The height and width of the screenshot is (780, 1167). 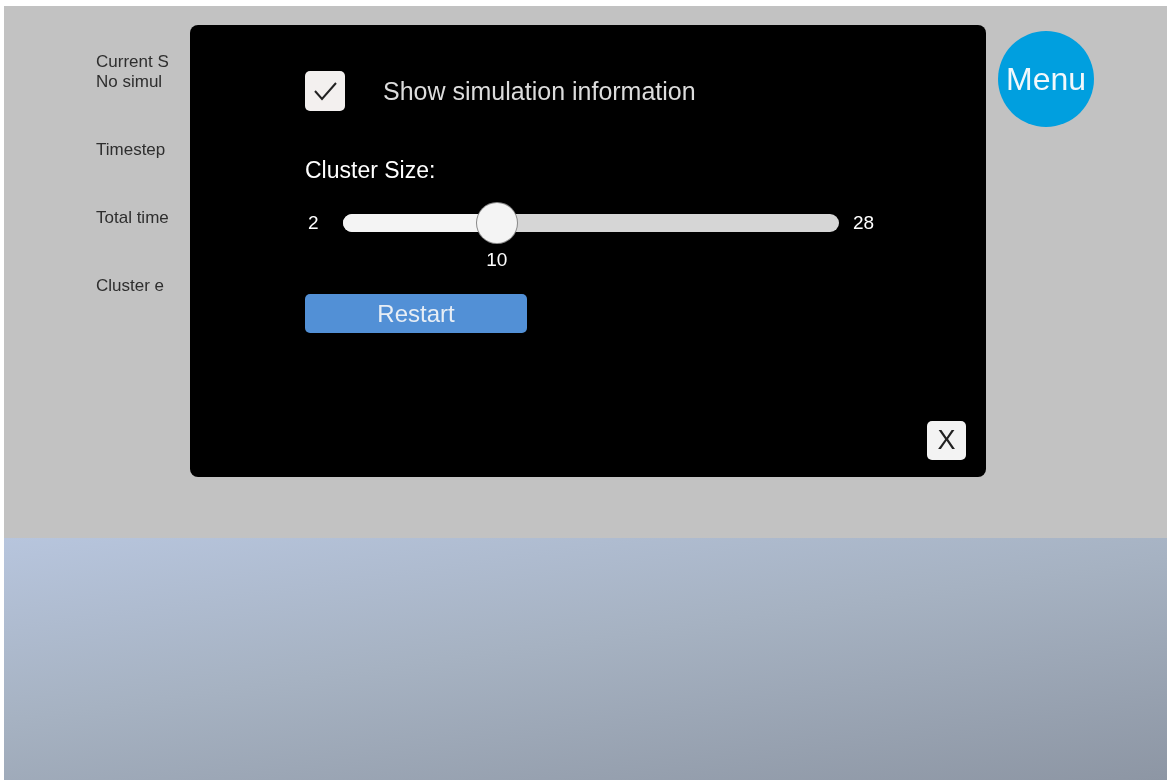 What do you see at coordinates (591, 223) in the screenshot?
I see `slider` at bounding box center [591, 223].